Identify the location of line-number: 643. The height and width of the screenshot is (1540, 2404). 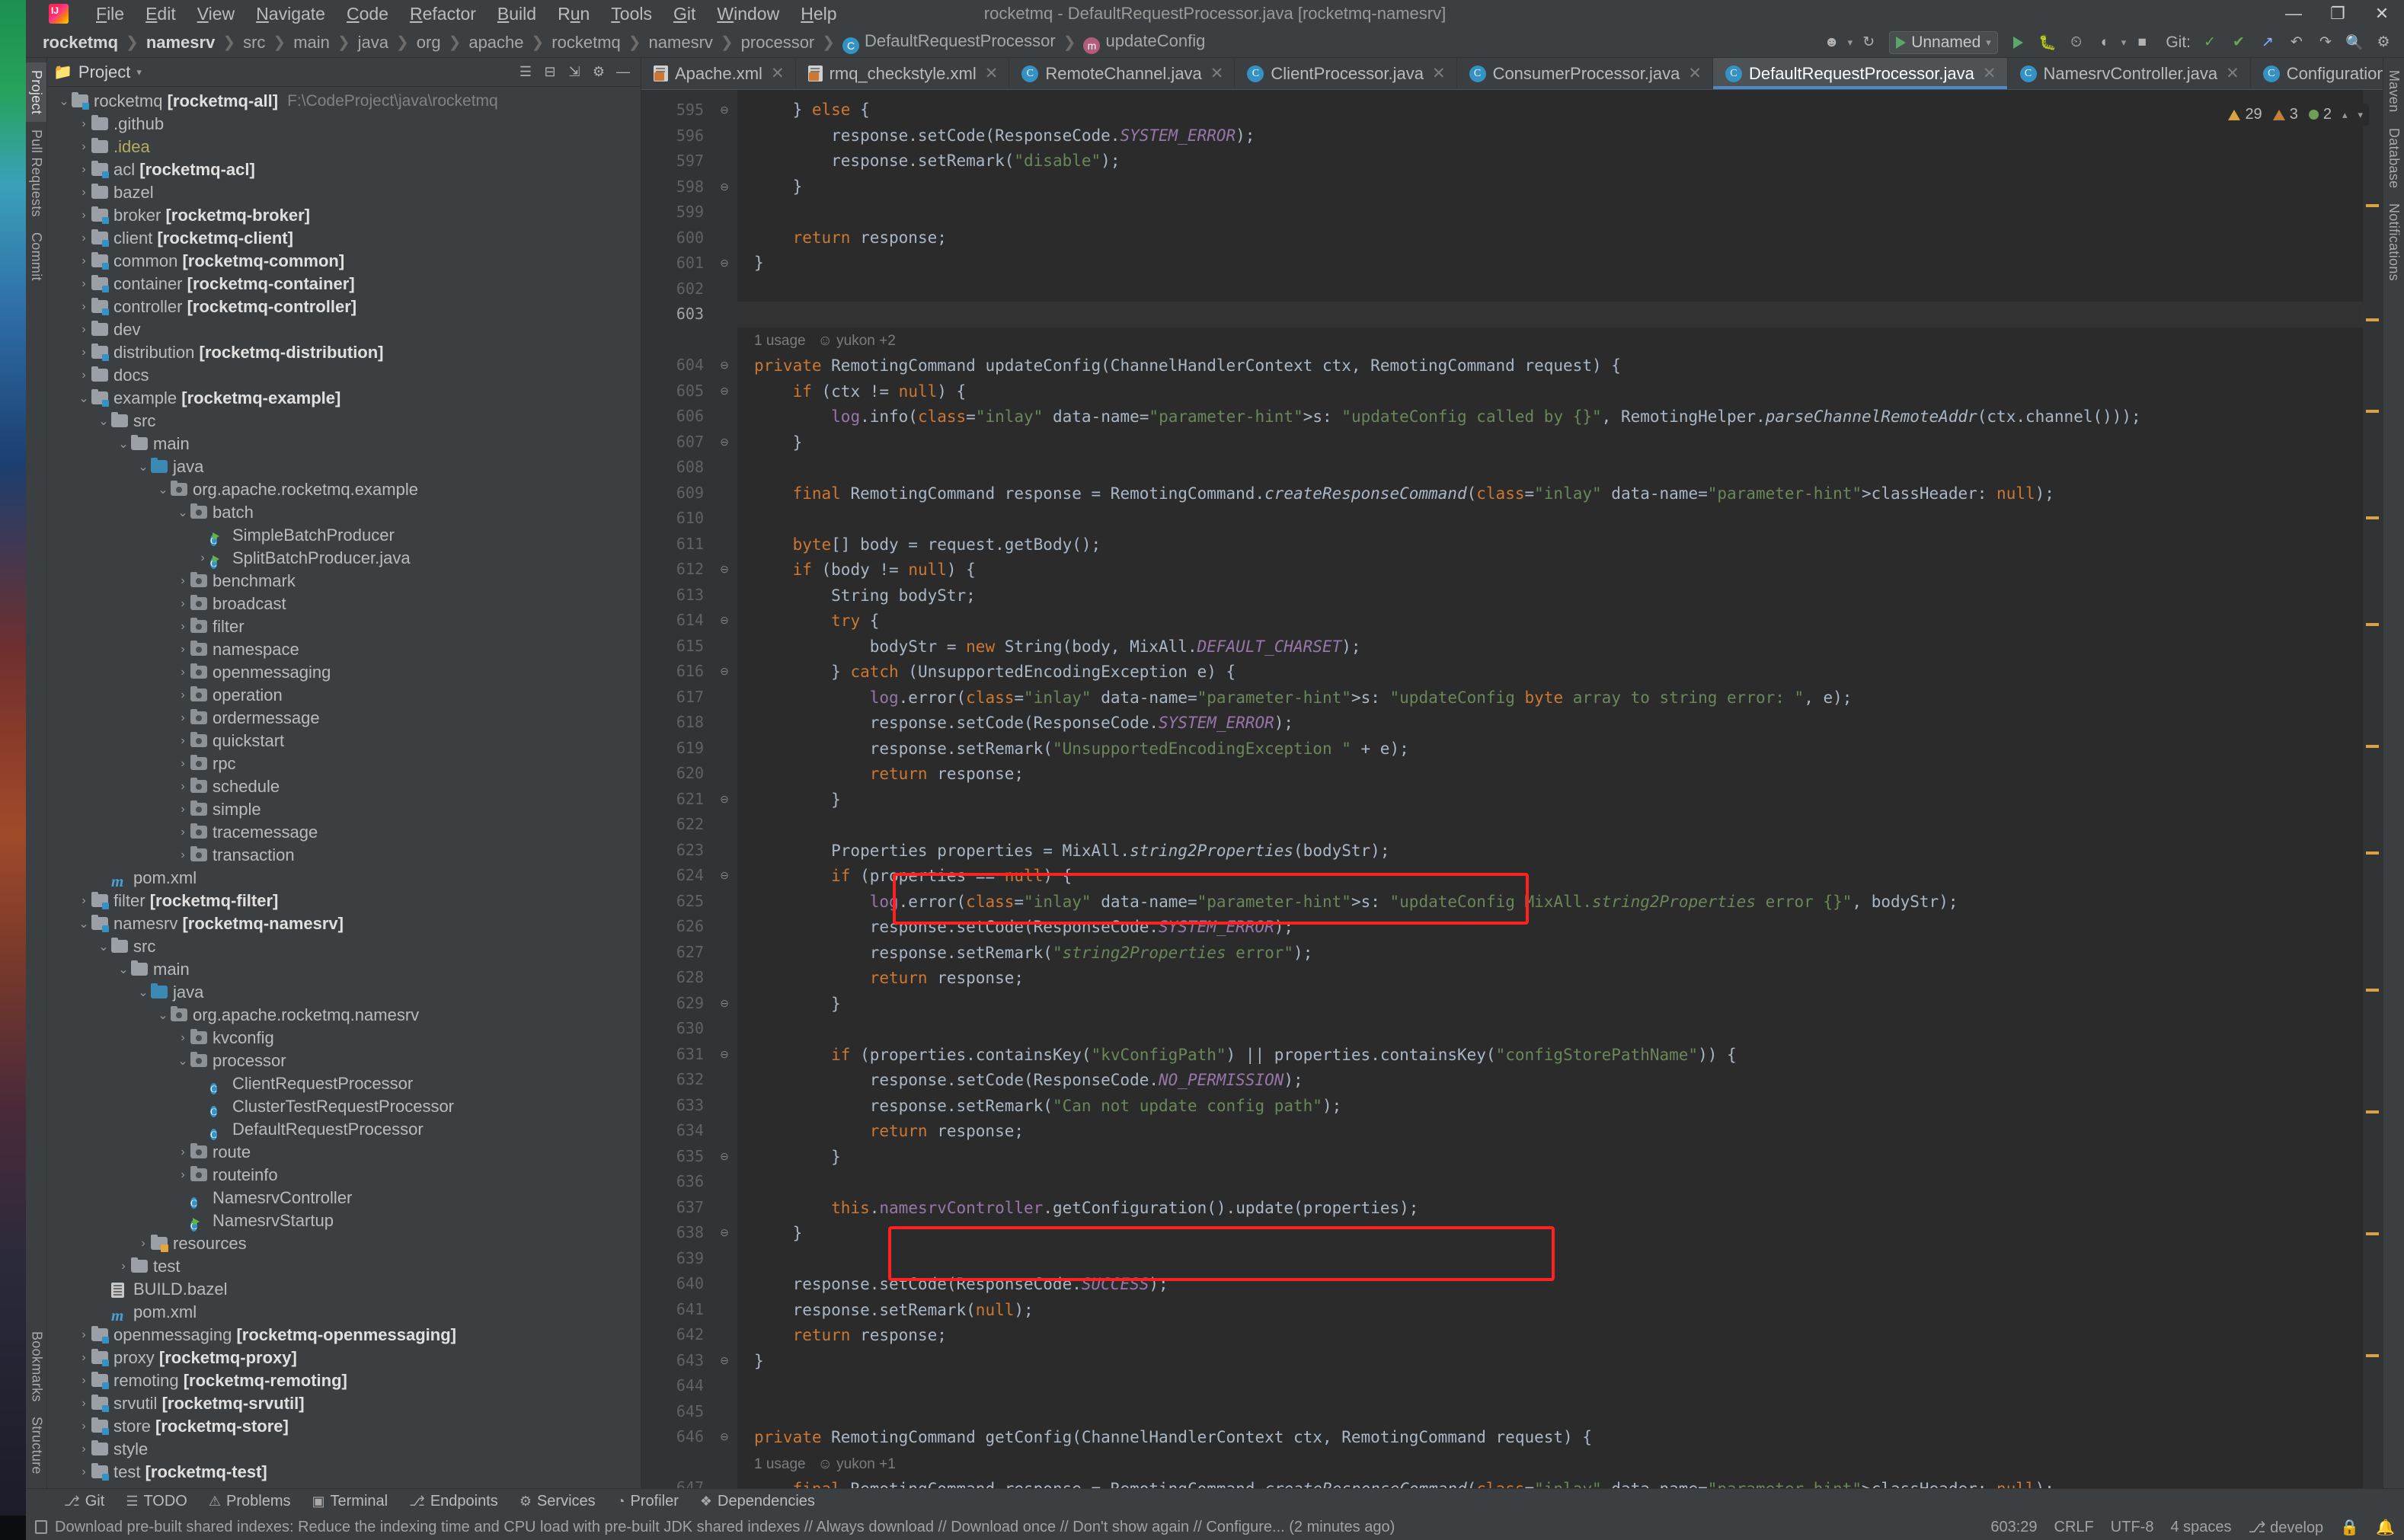
(676, 1361).